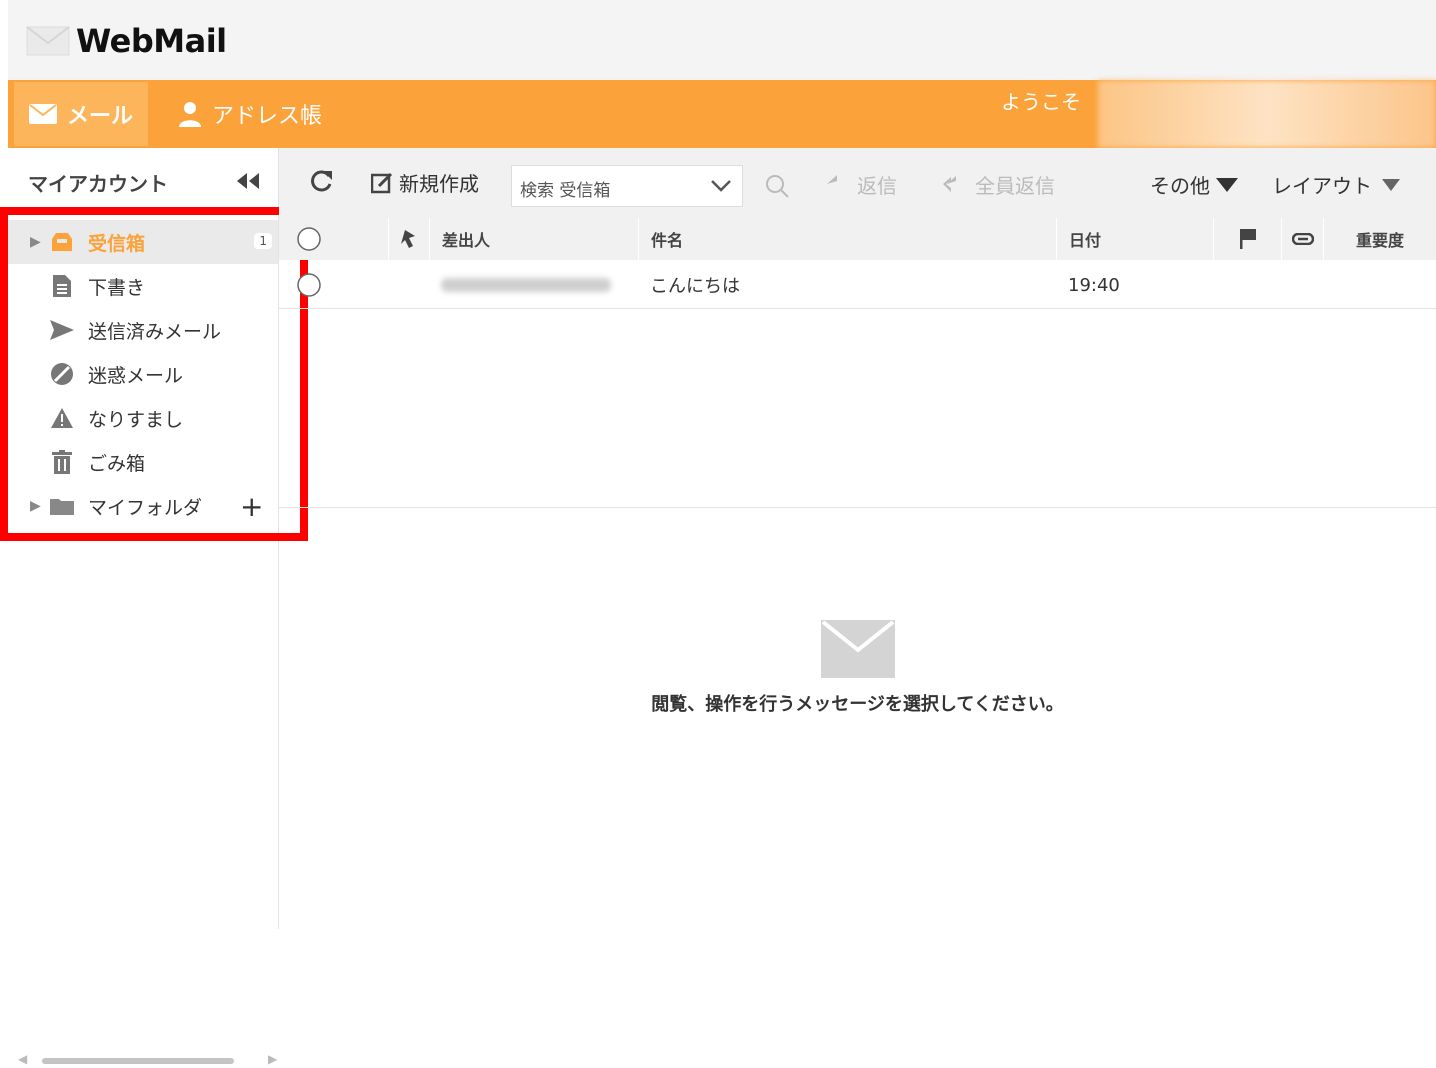 Image resolution: width=1436 pixels, height=1068 pixels. Describe the element at coordinates (949, 183) in the screenshot. I see `reply-all-icon` at that location.